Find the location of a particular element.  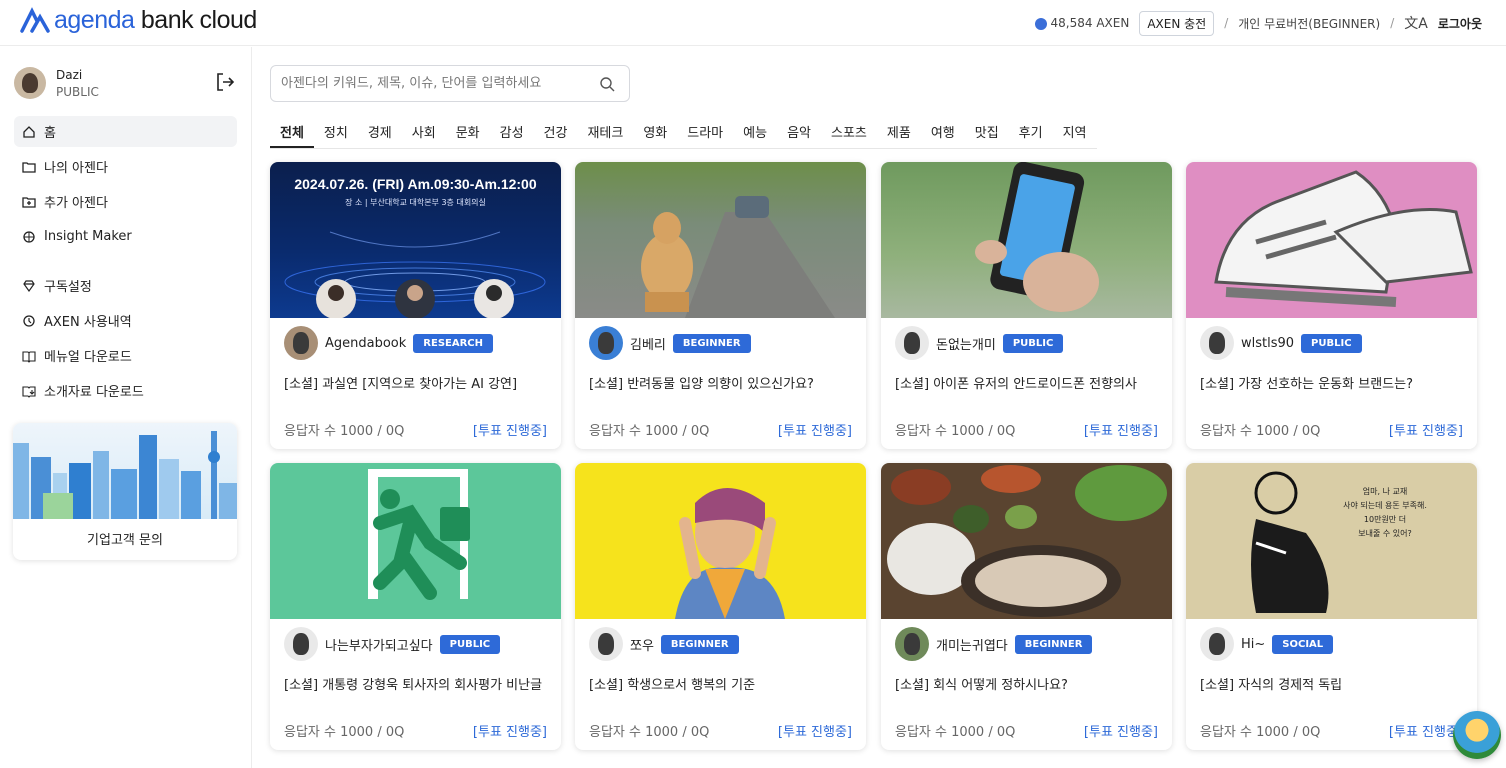

city-illustration is located at coordinates (125, 471).